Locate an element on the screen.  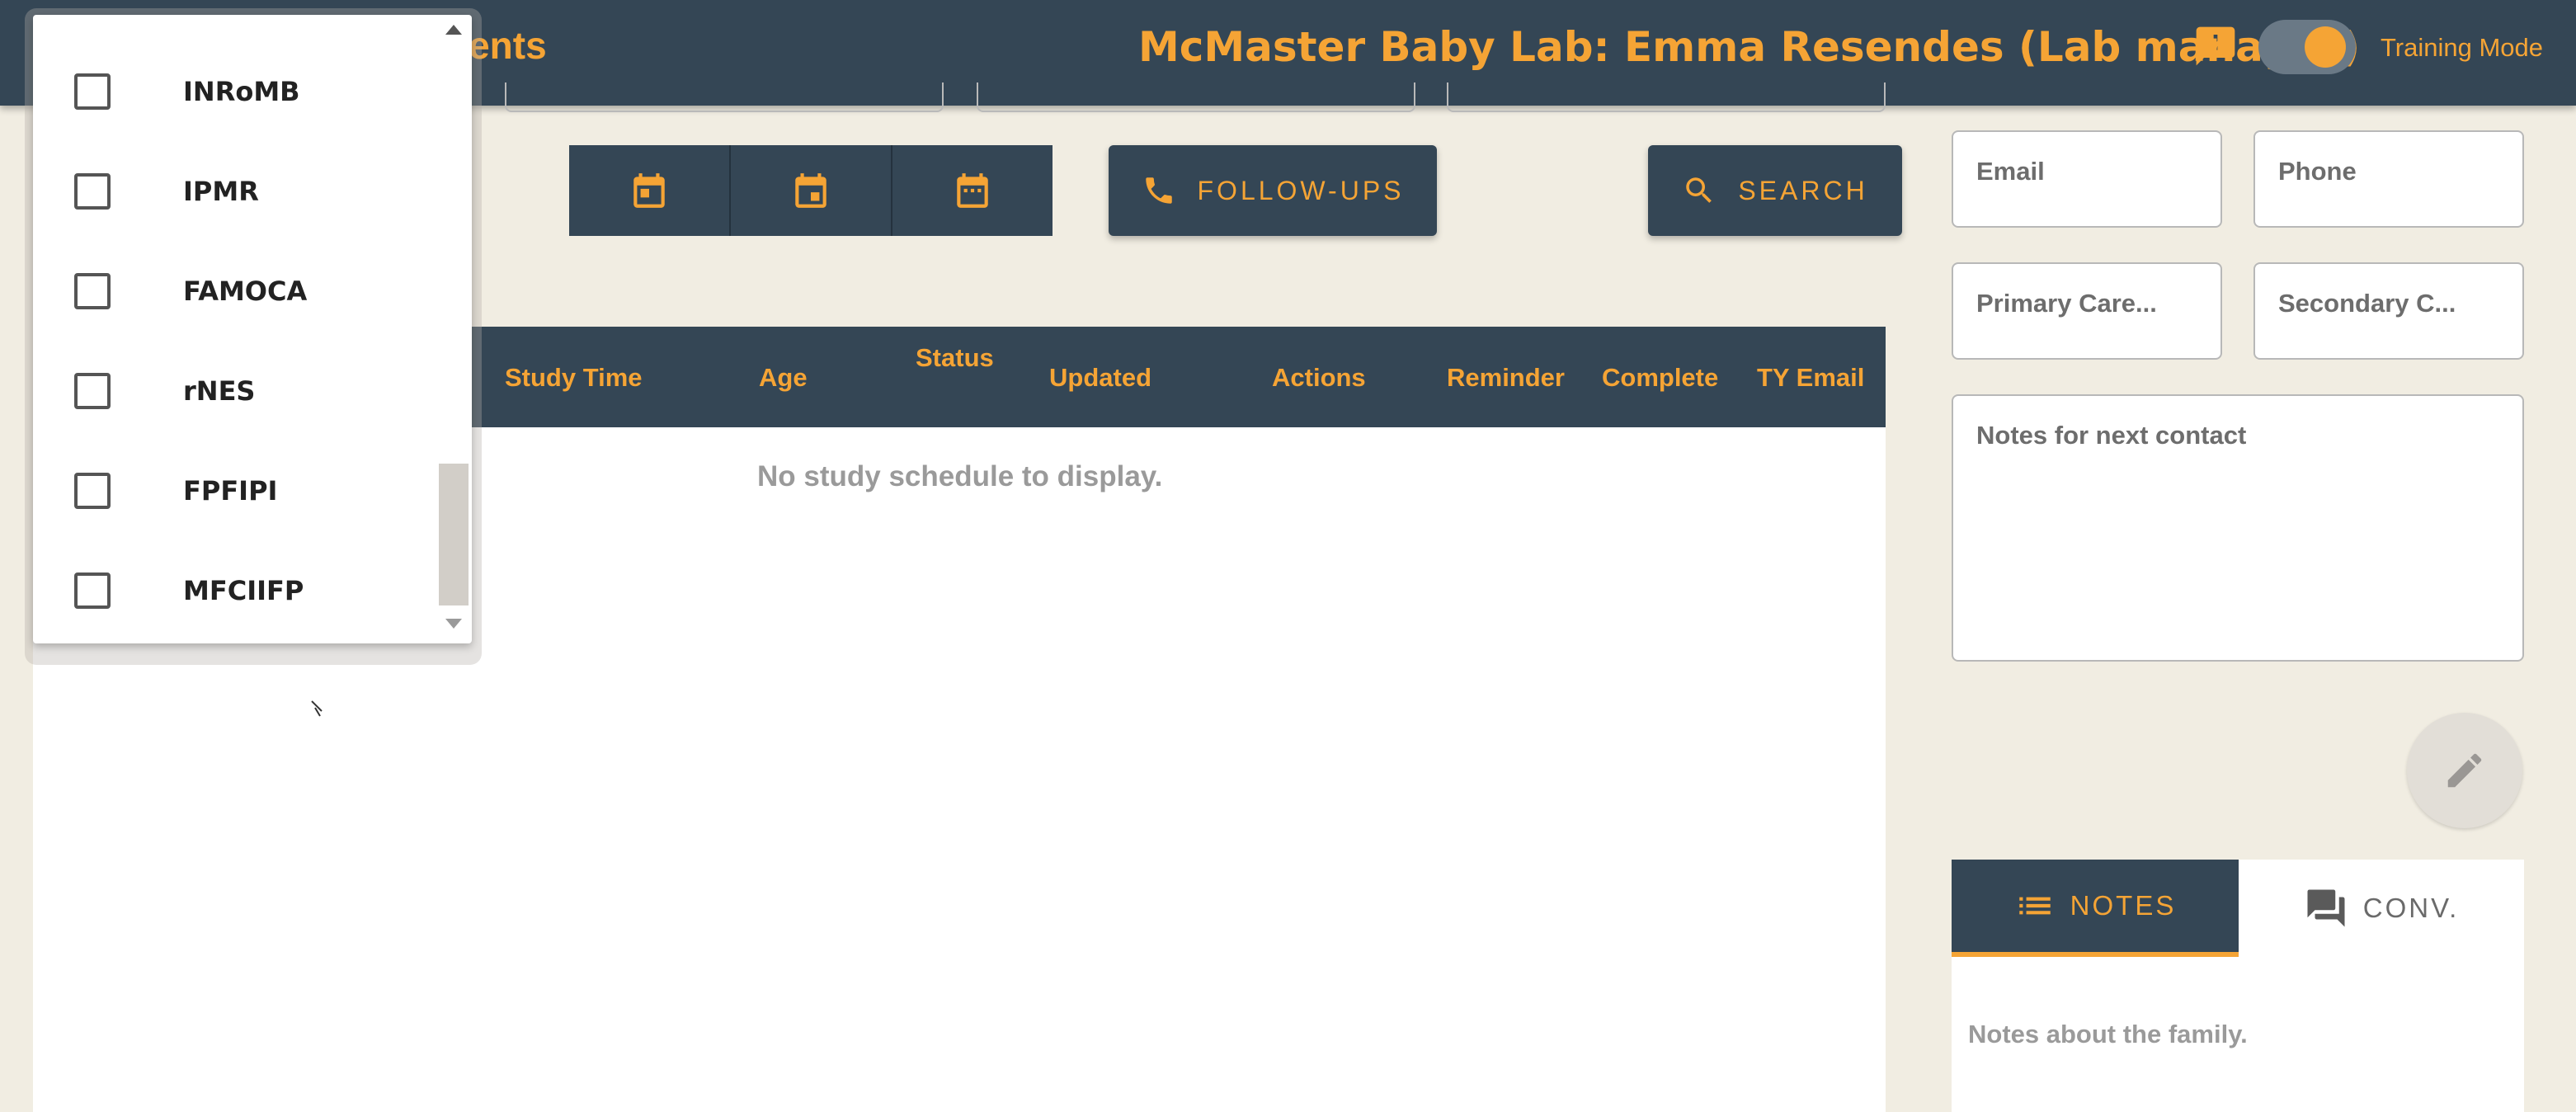
scroll-down-arrow is located at coordinates (454, 624).